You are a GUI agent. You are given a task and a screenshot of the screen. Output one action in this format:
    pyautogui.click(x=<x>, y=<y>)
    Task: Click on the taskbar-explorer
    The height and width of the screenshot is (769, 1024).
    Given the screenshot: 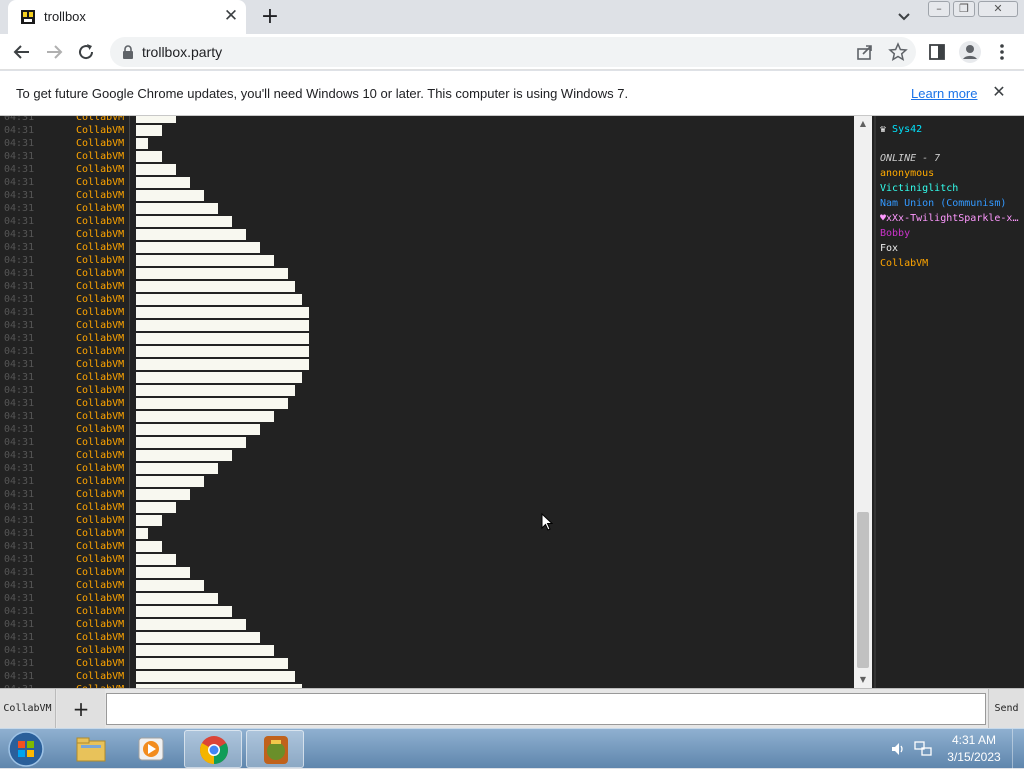 What is the action you would take?
    pyautogui.click(x=91, y=749)
    